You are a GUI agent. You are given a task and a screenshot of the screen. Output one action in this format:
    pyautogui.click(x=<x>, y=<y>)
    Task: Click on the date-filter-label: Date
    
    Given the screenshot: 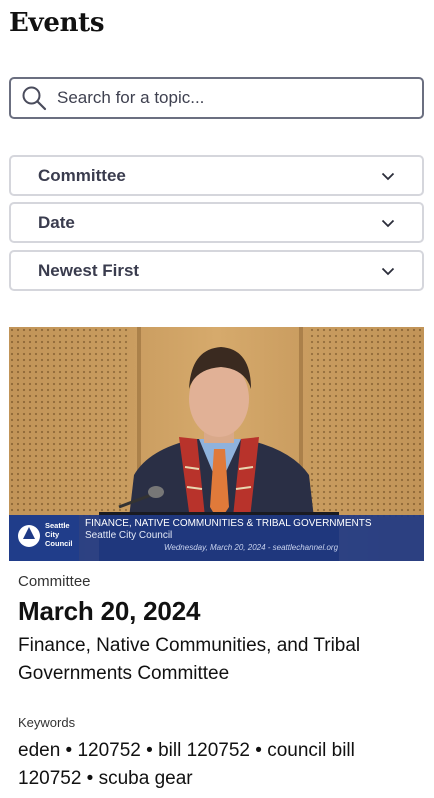 What is the action you would take?
    pyautogui.click(x=56, y=222)
    